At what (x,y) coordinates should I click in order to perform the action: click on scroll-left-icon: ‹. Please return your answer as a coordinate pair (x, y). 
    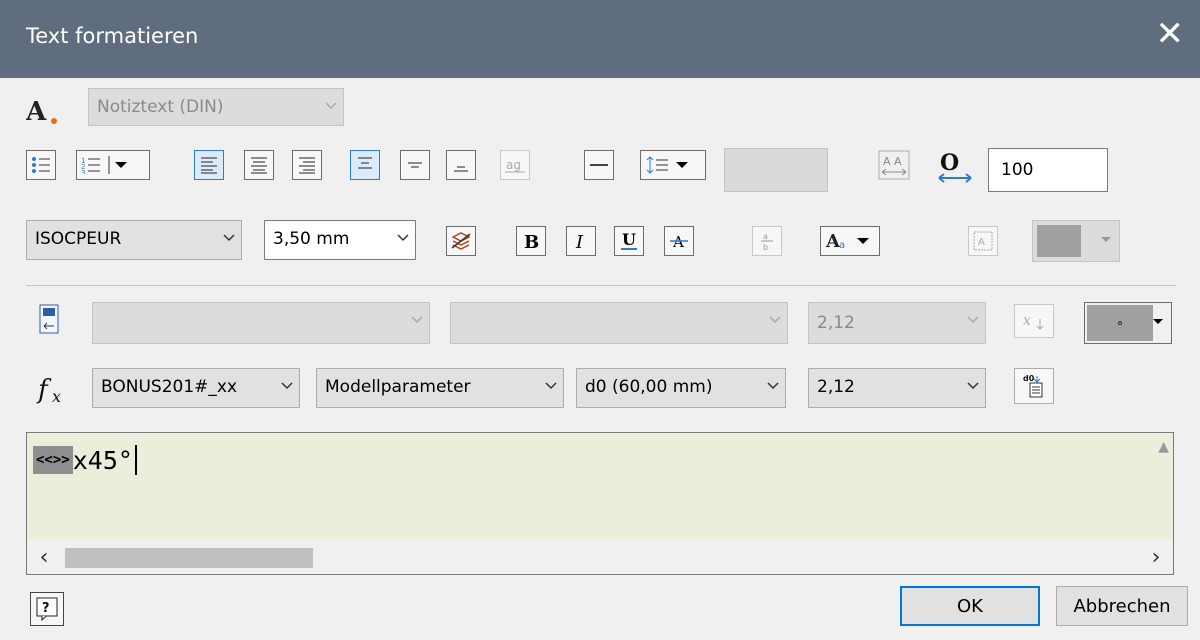
    Looking at the image, I should click on (44, 557).